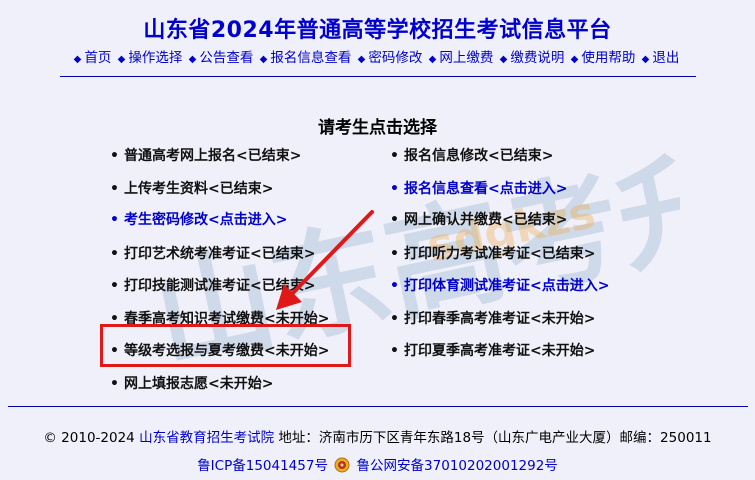 The image size is (755, 480). I want to click on nav-item-payment-info: ◆ 缴费说明, so click(533, 58).